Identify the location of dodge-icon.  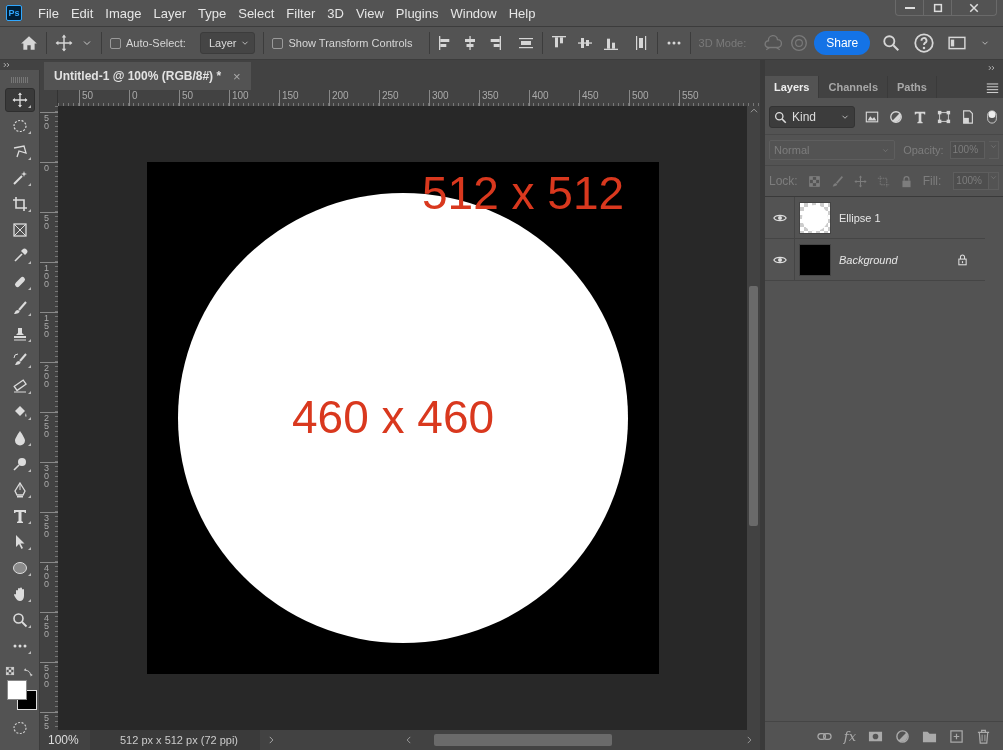
(19, 464).